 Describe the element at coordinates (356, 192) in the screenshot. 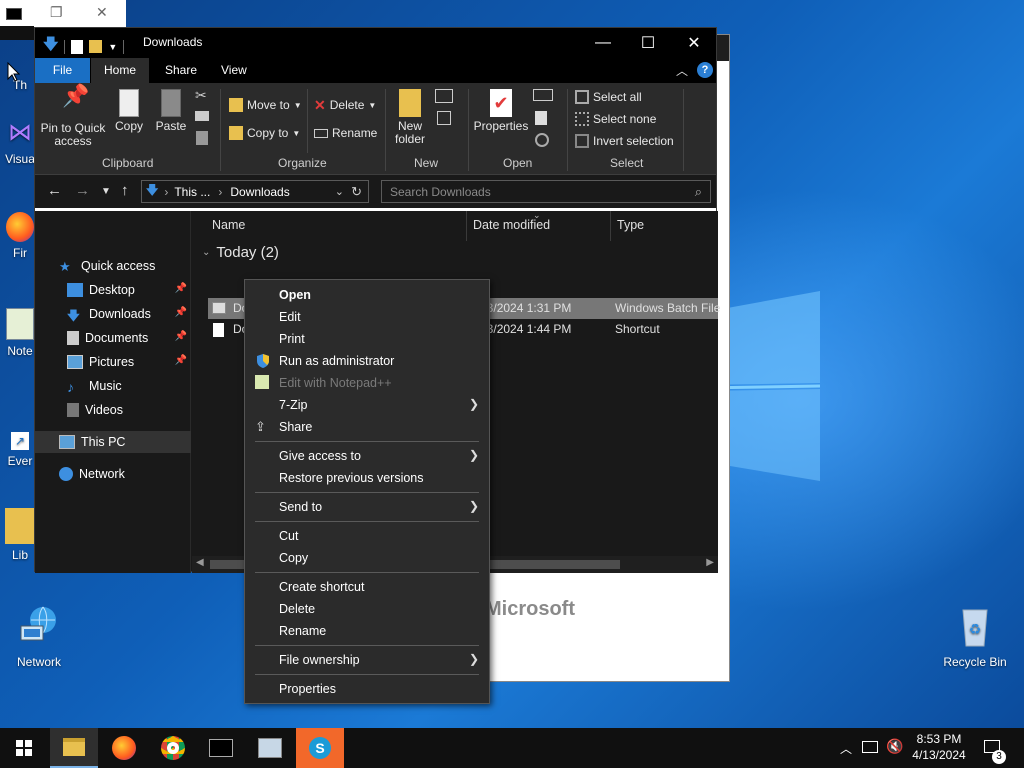

I see `refresh-icon: ↻` at that location.